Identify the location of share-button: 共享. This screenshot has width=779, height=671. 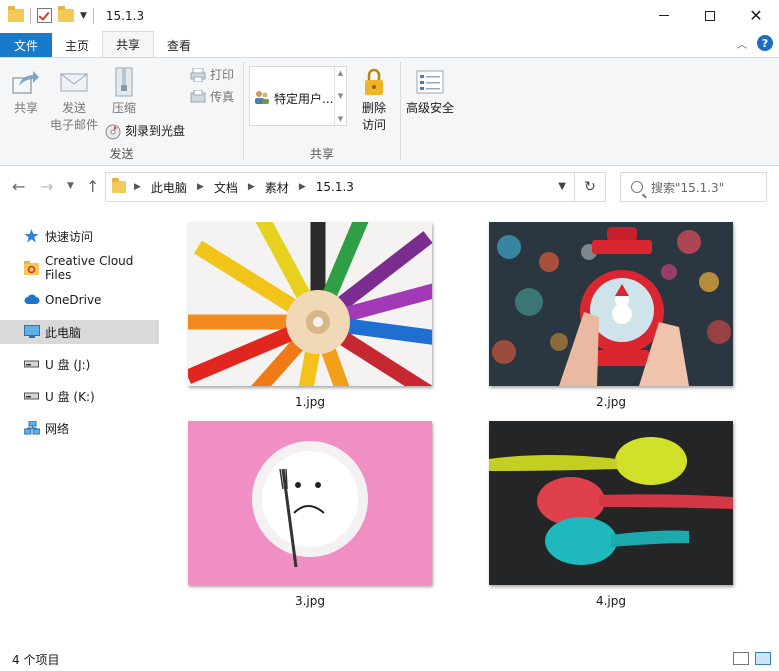
(26, 91).